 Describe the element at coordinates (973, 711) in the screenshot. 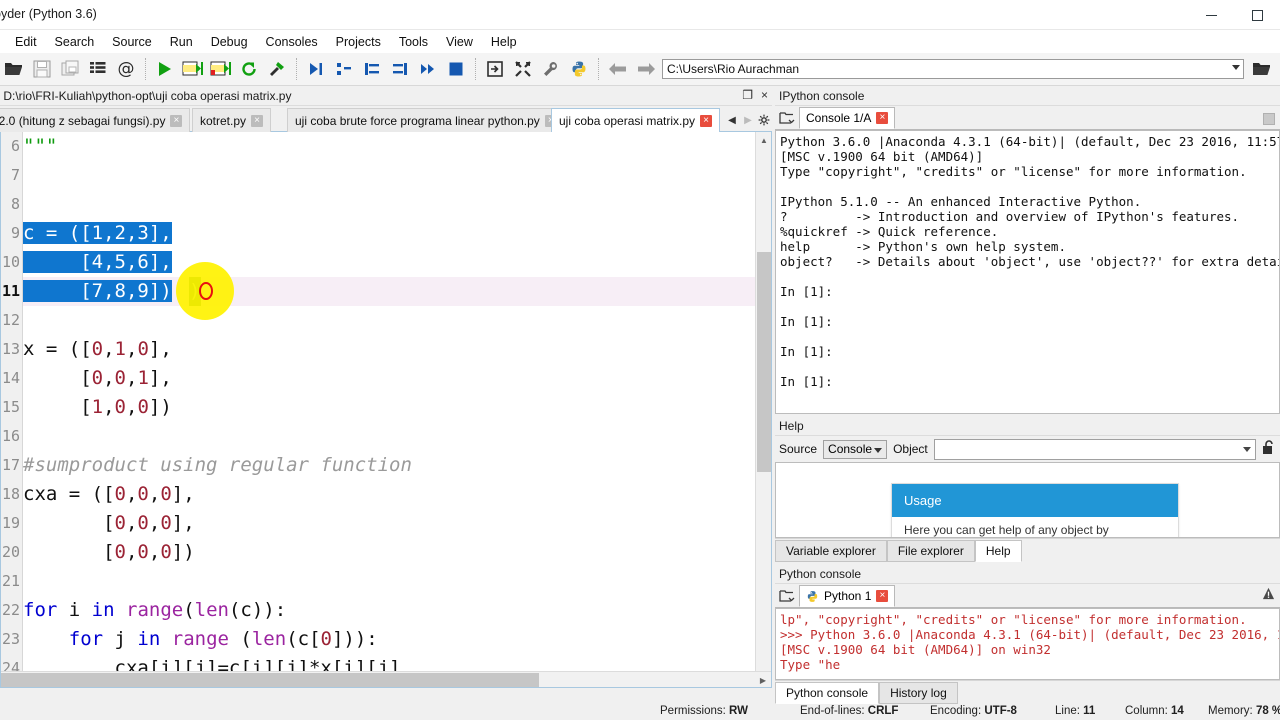

I see `status-encoding: Encoding: UTF-8` at that location.